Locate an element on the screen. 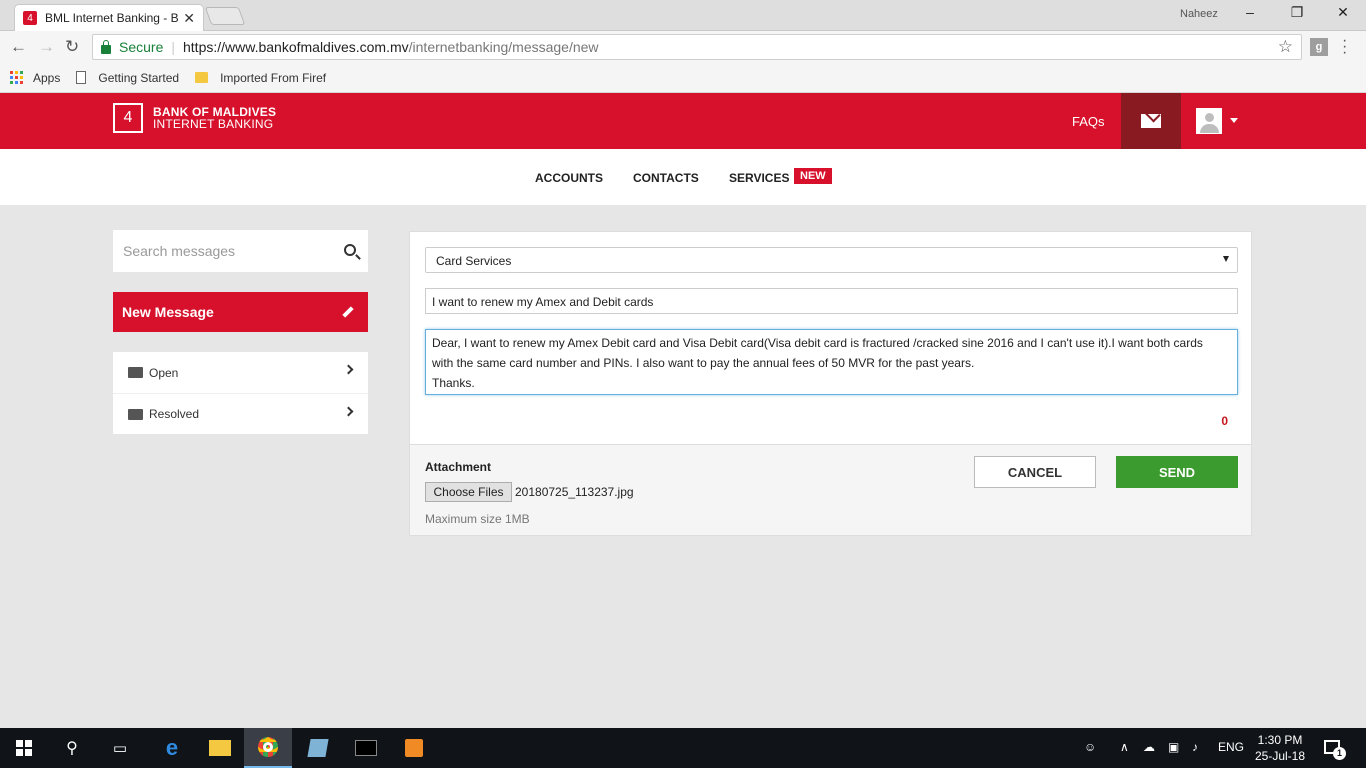  notepad-icon is located at coordinates (318, 748).